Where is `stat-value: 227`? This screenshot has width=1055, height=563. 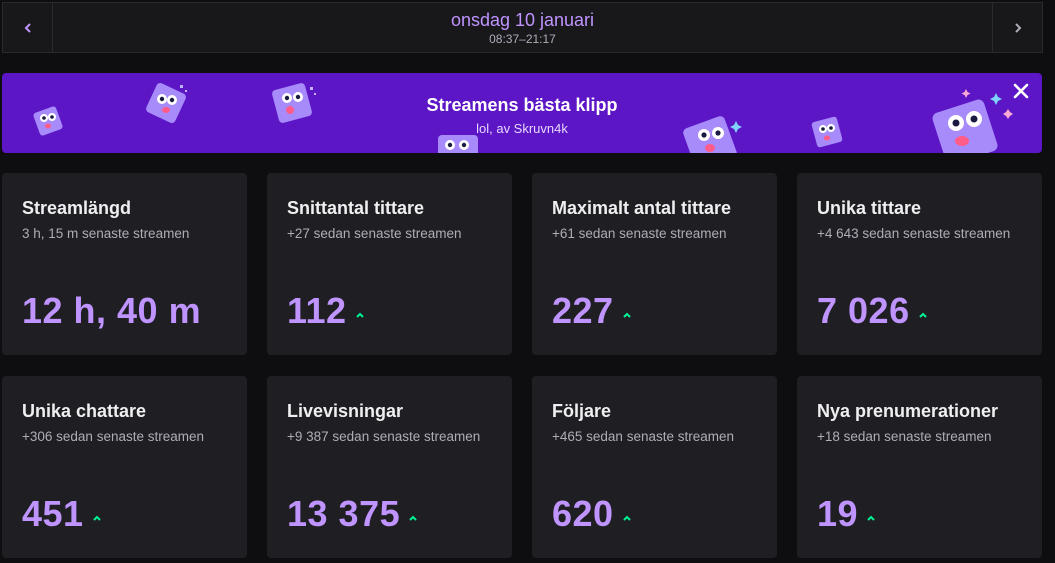 stat-value: 227 is located at coordinates (583, 310).